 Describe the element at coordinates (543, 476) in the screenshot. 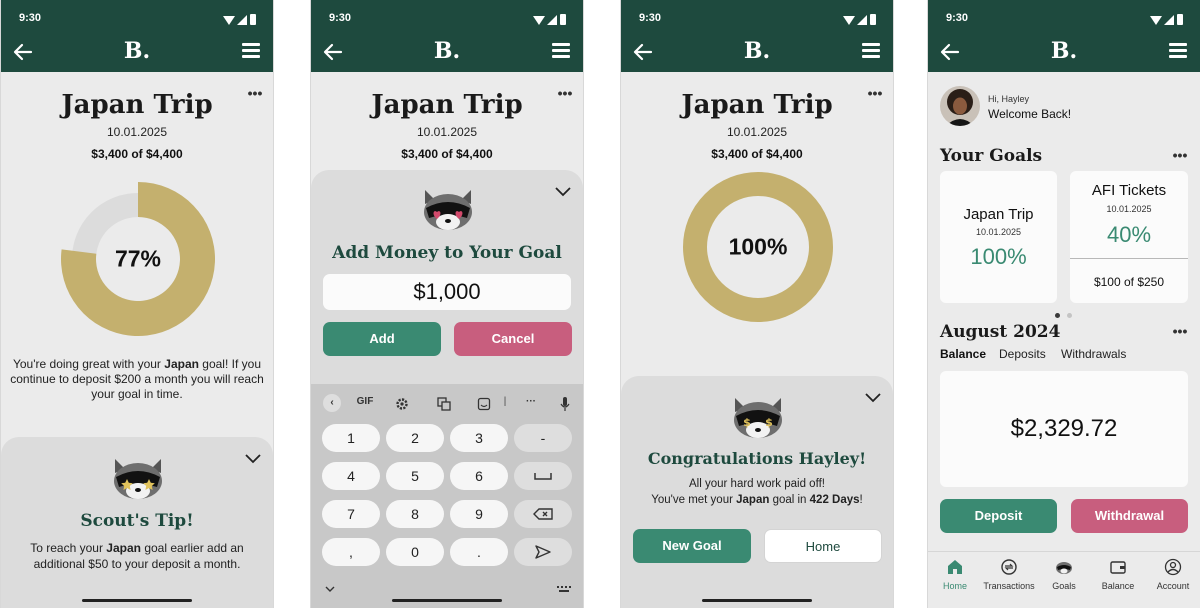

I see `space-key` at that location.